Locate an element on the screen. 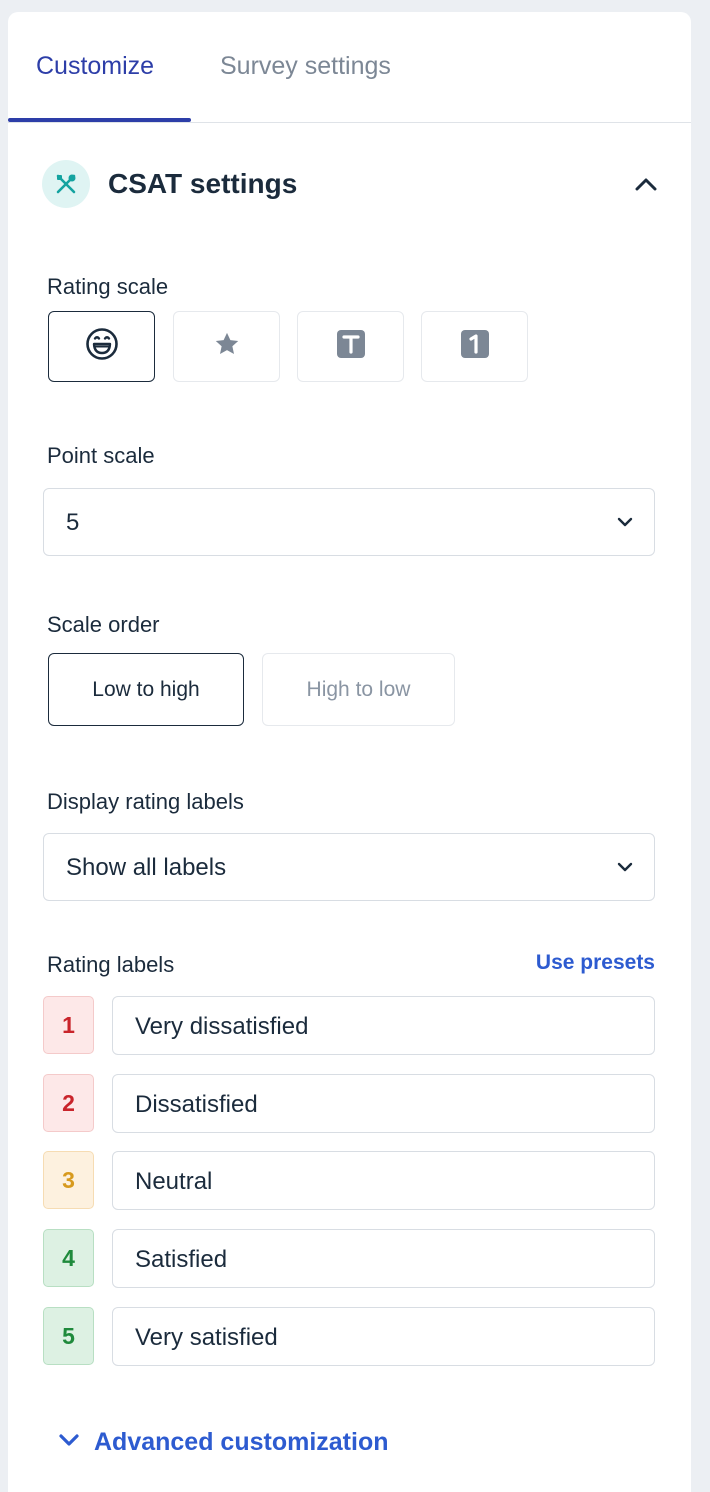 This screenshot has height=1492, width=710. display-rating-labels-select: Show all labels is located at coordinates (349, 867).